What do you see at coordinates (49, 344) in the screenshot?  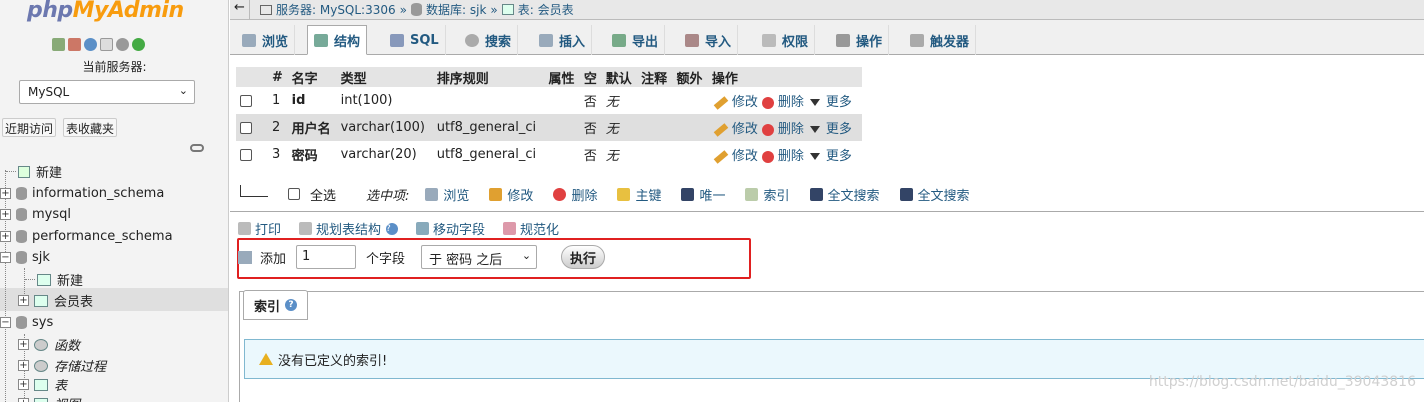 I see `tree-item-functions: + 函数` at bounding box center [49, 344].